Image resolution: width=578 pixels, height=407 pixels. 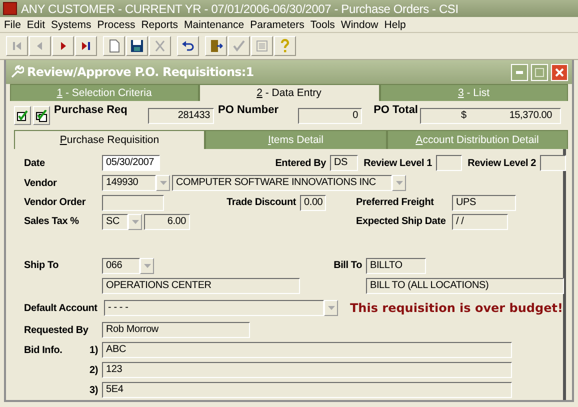 What do you see at coordinates (395, 24) in the screenshot?
I see `menu-item: Help` at bounding box center [395, 24].